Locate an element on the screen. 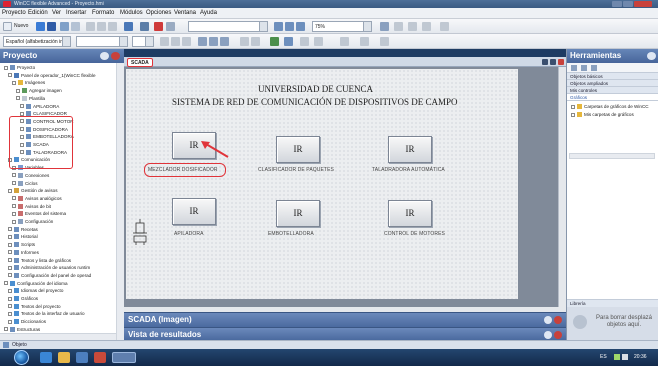  tab-prev-icon is located at coordinates (545, 62).